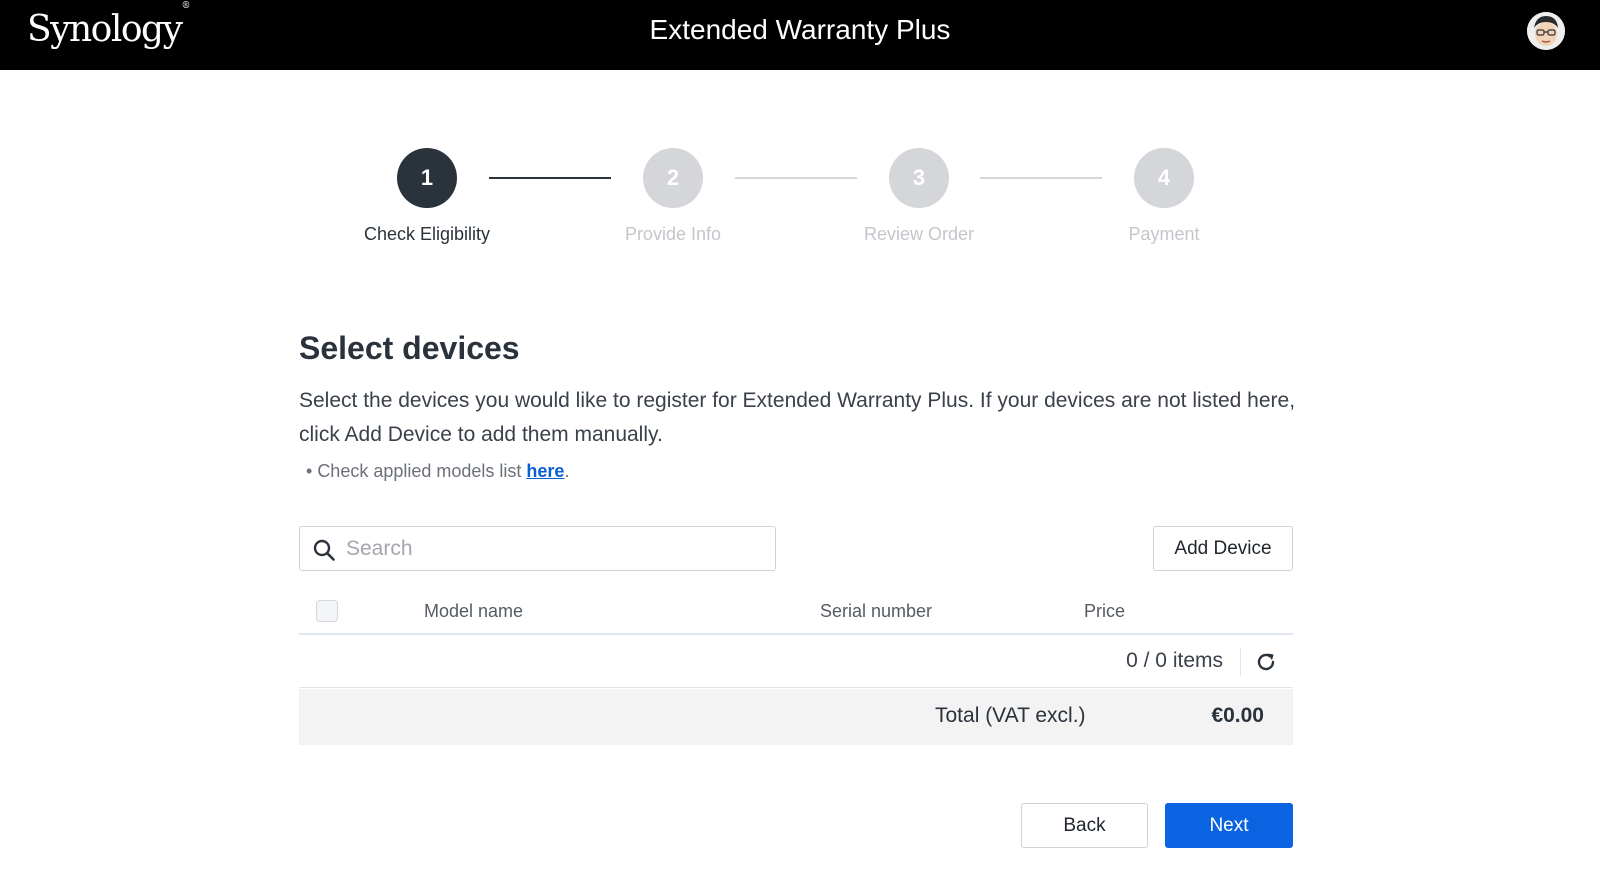 The image size is (1600, 896). Describe the element at coordinates (567, 471) in the screenshot. I see `note-suffix: .` at that location.